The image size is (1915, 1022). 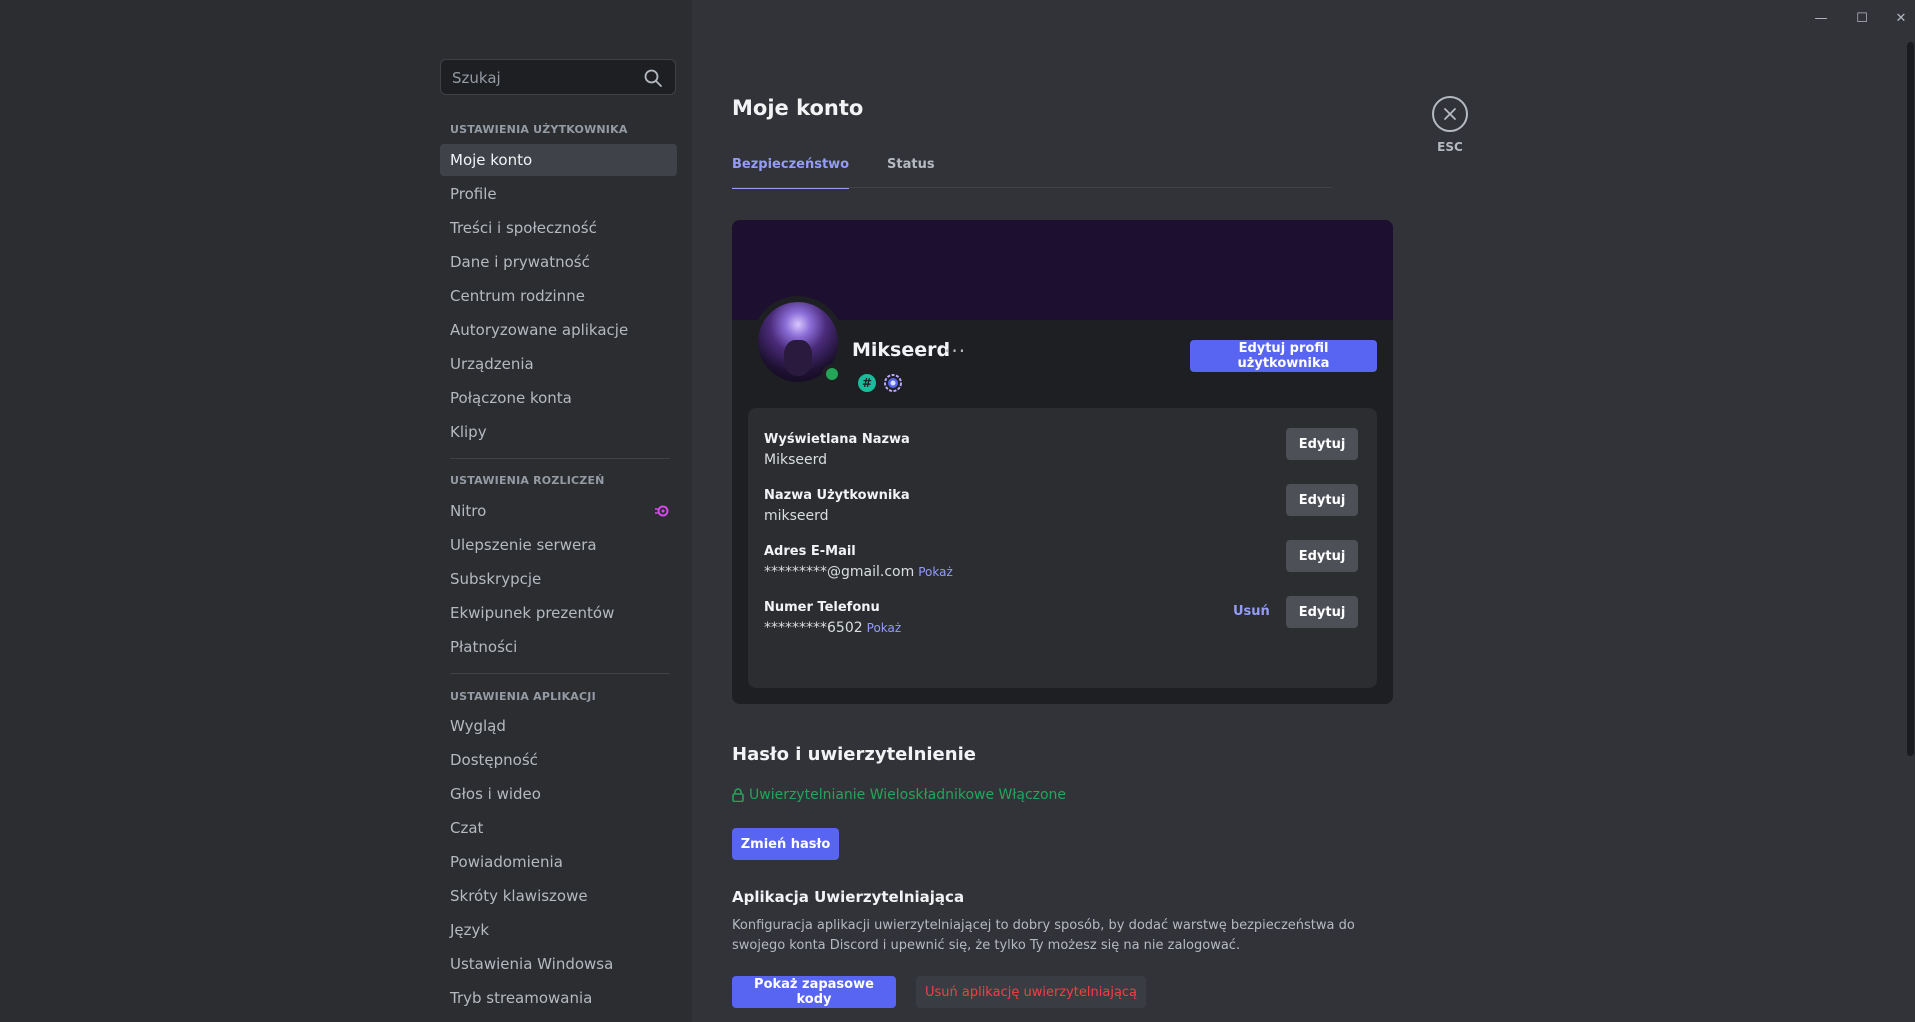 I want to click on email-value: *********@gmail.com, so click(x=839, y=572).